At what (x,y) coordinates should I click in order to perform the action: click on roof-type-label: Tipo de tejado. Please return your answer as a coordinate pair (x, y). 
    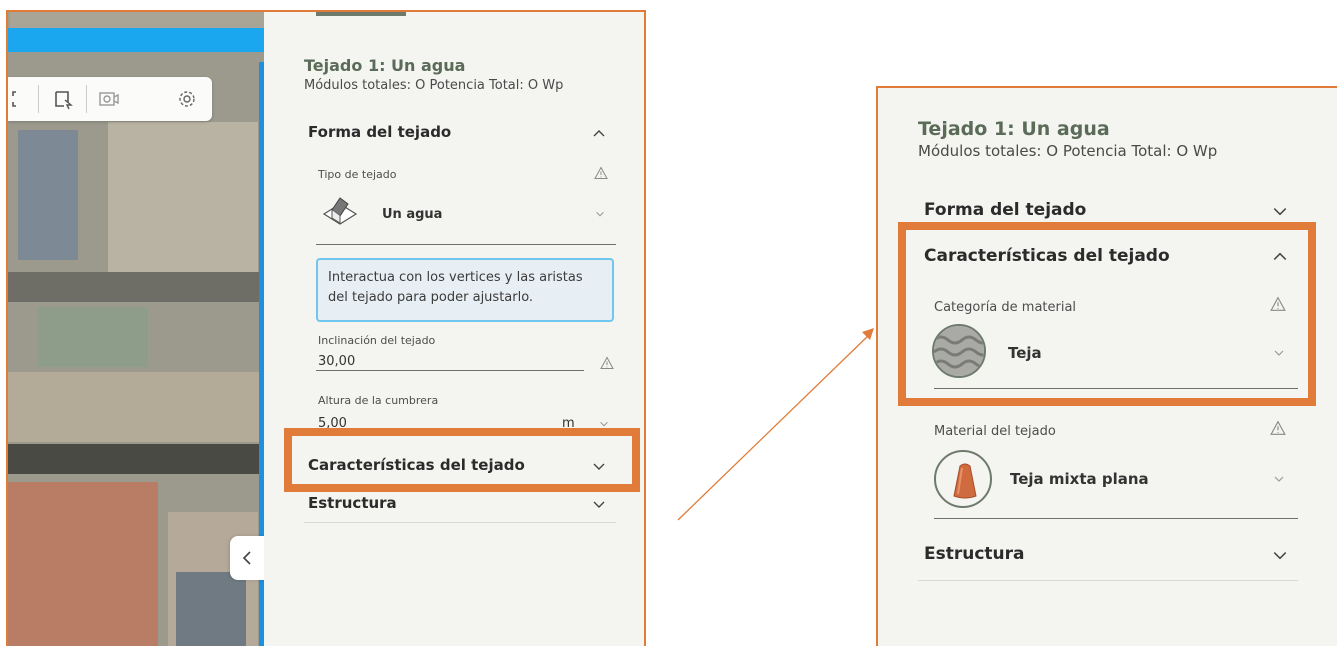
    Looking at the image, I should click on (357, 174).